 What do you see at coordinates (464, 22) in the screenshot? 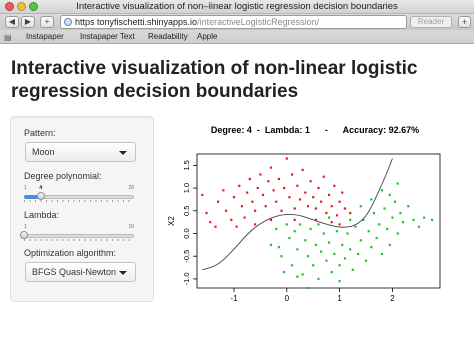
I see `new-tab-button: +` at bounding box center [464, 22].